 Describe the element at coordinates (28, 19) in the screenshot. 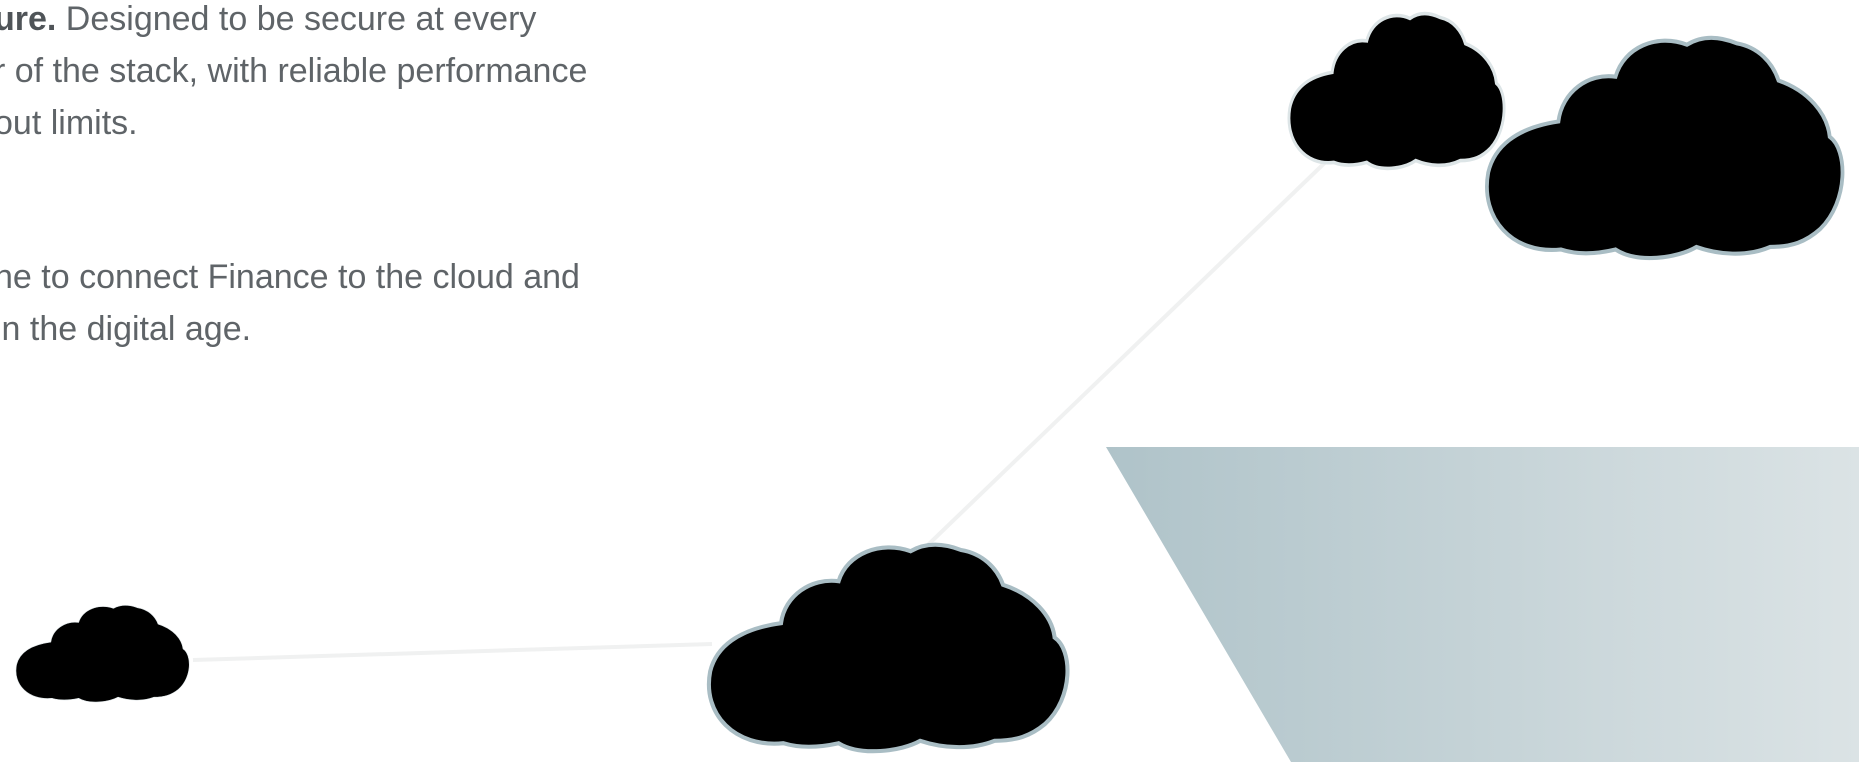

I see `bold-lead-text: ure.` at that location.